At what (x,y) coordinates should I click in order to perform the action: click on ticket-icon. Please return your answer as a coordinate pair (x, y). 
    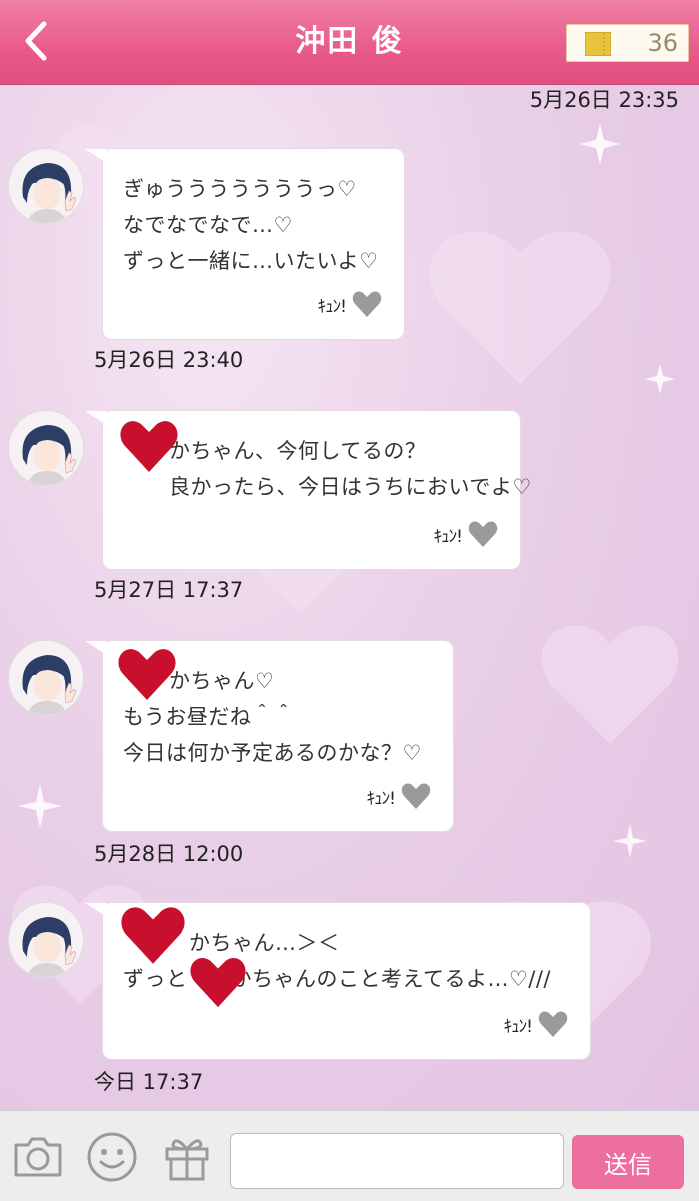
    Looking at the image, I should click on (598, 44).